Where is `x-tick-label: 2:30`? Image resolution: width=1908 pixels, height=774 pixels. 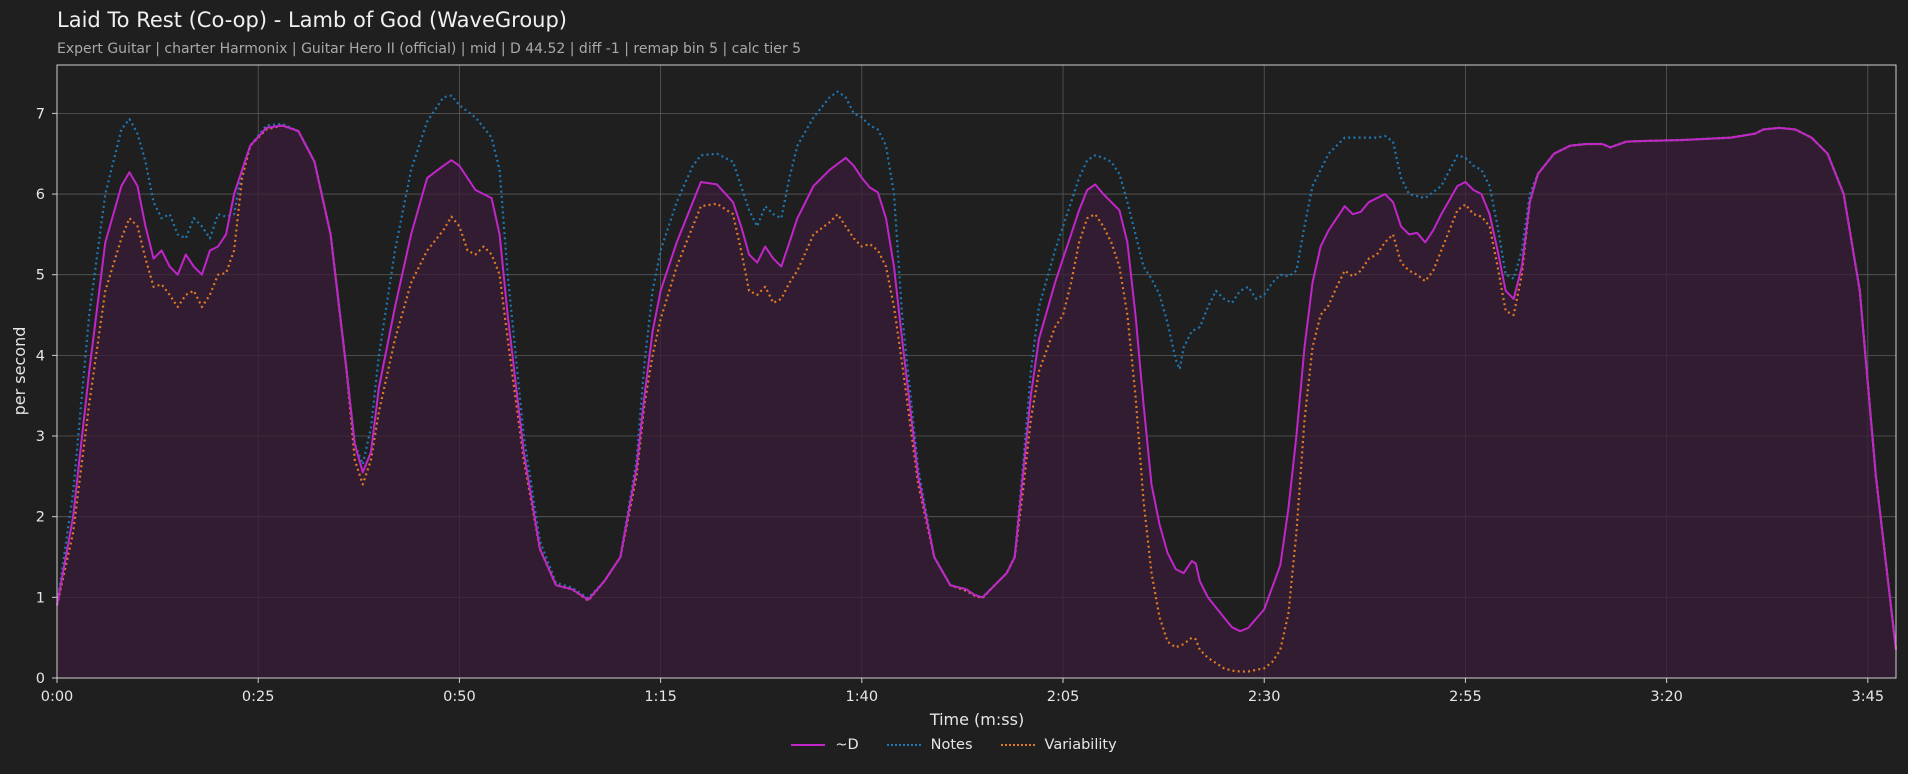
x-tick-label: 2:30 is located at coordinates (1264, 697).